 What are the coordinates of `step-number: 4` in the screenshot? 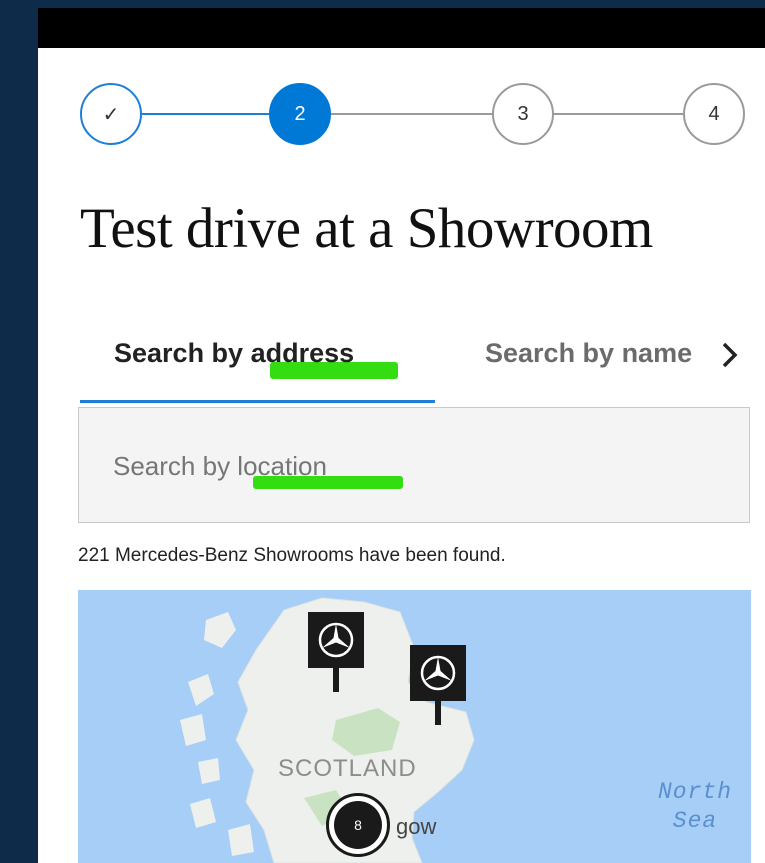 It's located at (714, 113).